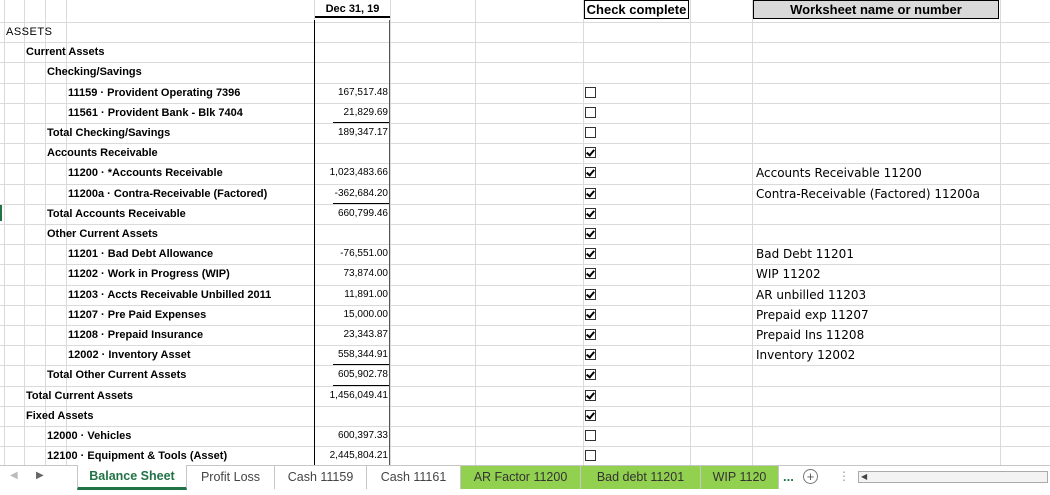 This screenshot has width=1050, height=495. I want to click on sheet-tab: Cash 11159, so click(321, 477).